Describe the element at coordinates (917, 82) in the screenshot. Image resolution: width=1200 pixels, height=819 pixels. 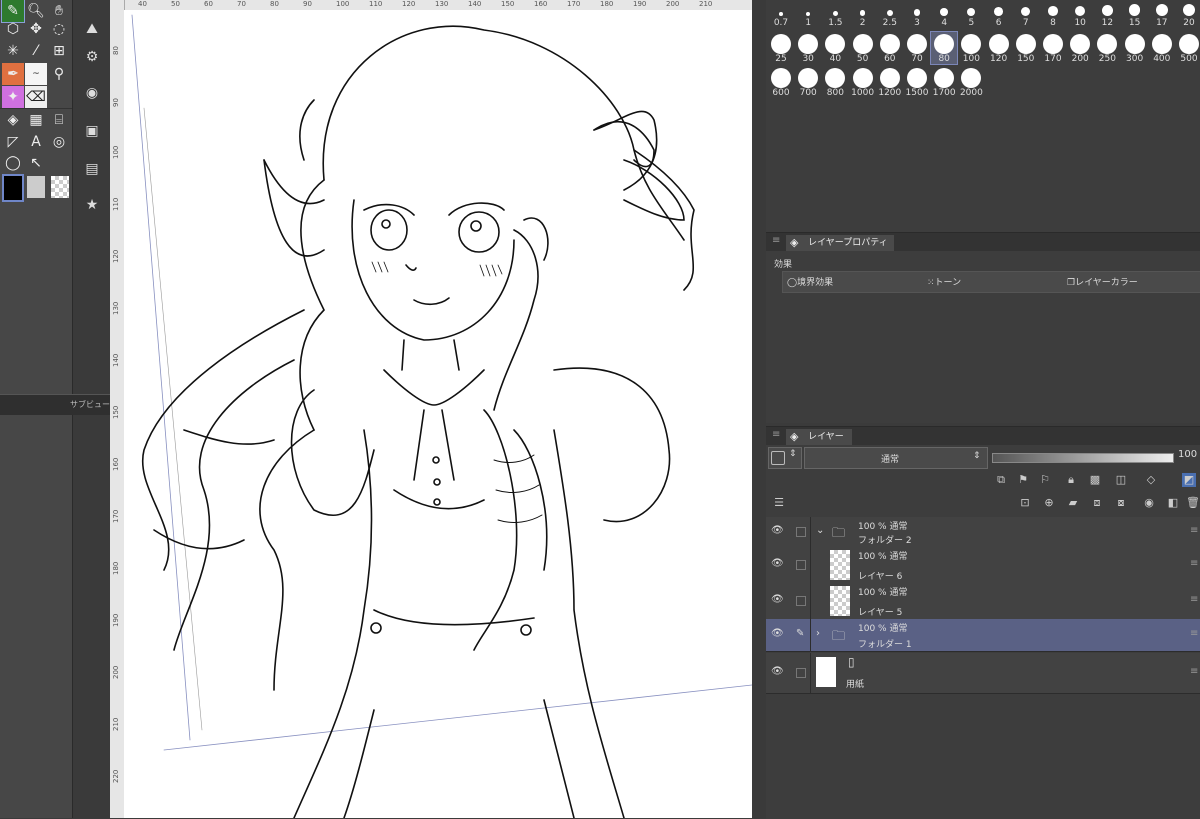
I see `brush-size-1500: 1500` at that location.